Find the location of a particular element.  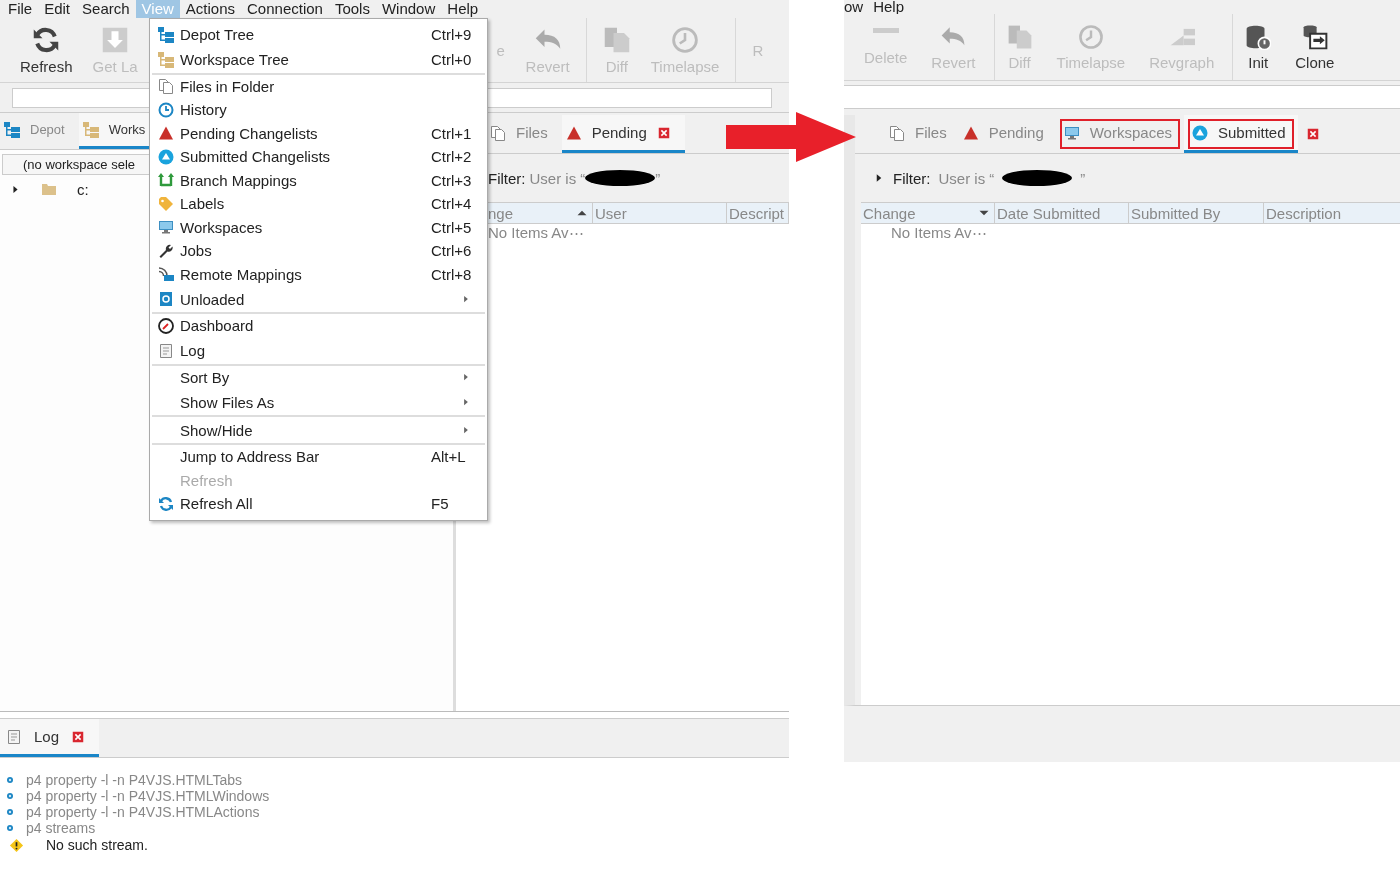

shortcut-label: Ctrl+3 is located at coordinates (451, 180).